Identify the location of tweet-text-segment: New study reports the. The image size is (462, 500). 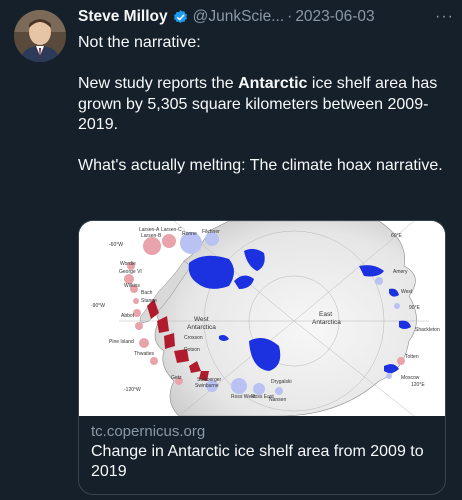
(156, 83).